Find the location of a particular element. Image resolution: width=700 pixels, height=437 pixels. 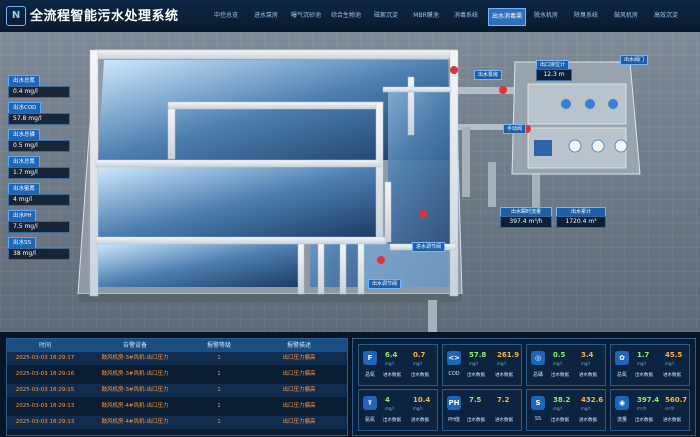

param-card: ☤ 氨氮 4 10.4 mg/l mg/l 出水数据 进水数据 is located at coordinates (398, 410).